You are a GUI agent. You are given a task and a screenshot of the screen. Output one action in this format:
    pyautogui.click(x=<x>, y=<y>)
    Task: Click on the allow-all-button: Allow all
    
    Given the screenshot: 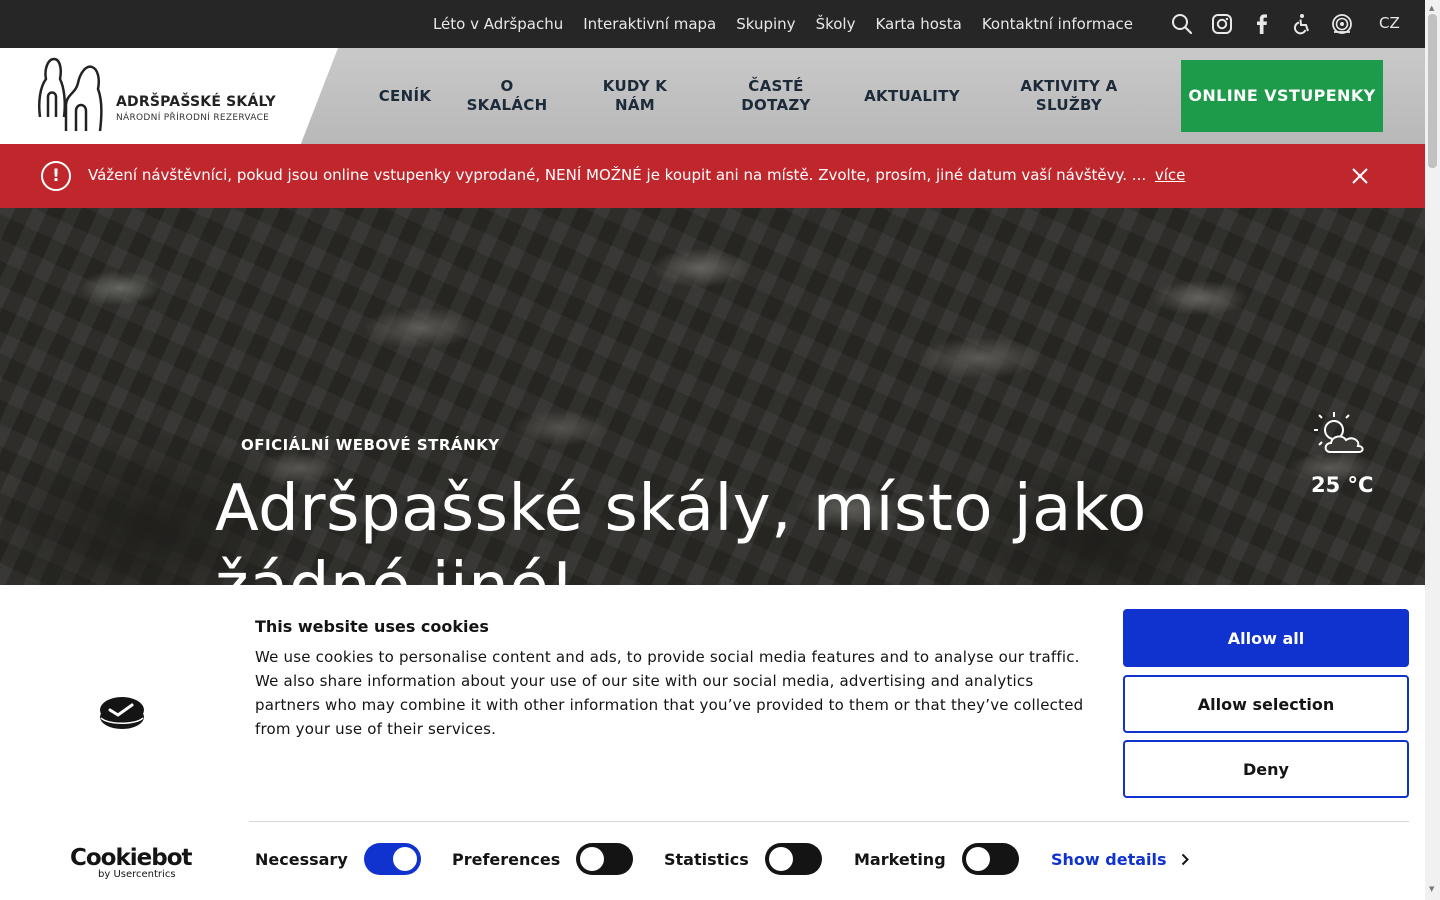 What is the action you would take?
    pyautogui.click(x=1266, y=638)
    